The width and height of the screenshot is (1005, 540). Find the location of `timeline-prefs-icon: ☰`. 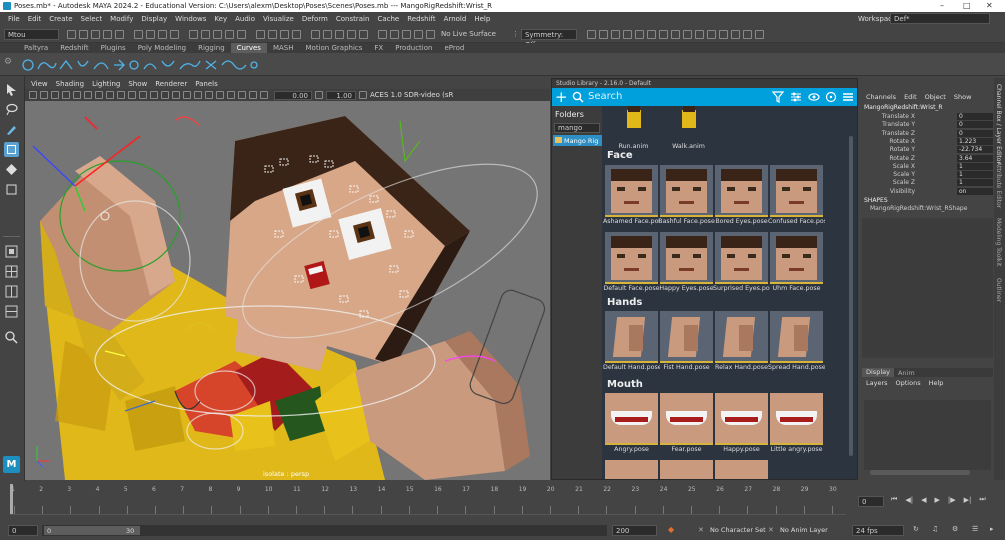

timeline-prefs-icon: ☰ is located at coordinates (975, 529).